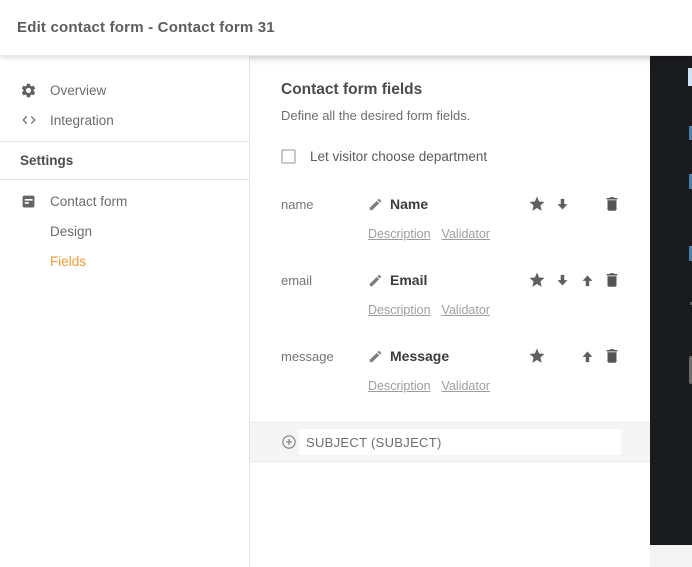  I want to click on field-key: message, so click(307, 356).